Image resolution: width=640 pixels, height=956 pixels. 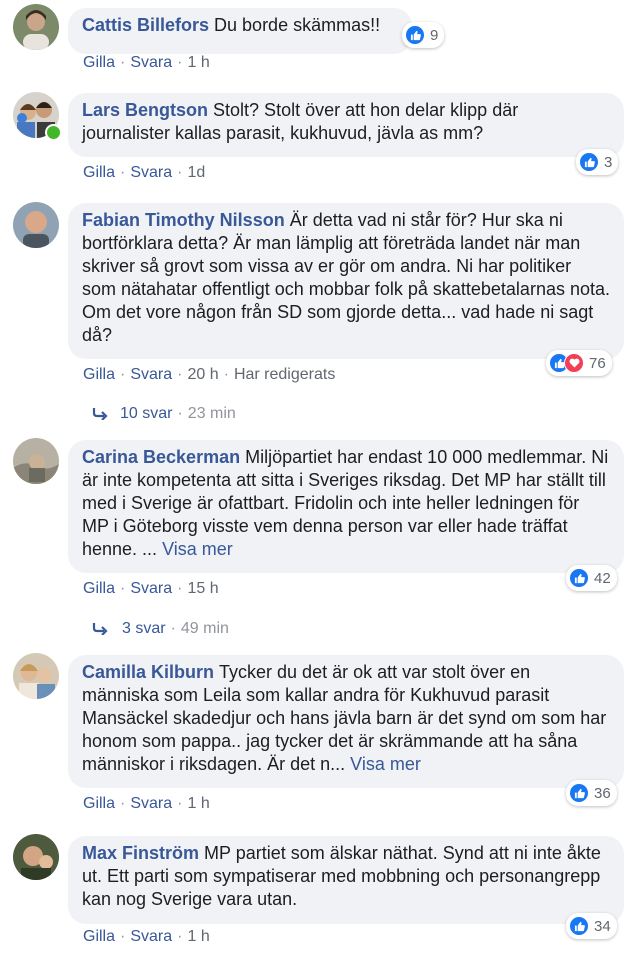 I want to click on comment-actions: Gilla · Svara · 15 h, so click(x=151, y=588).